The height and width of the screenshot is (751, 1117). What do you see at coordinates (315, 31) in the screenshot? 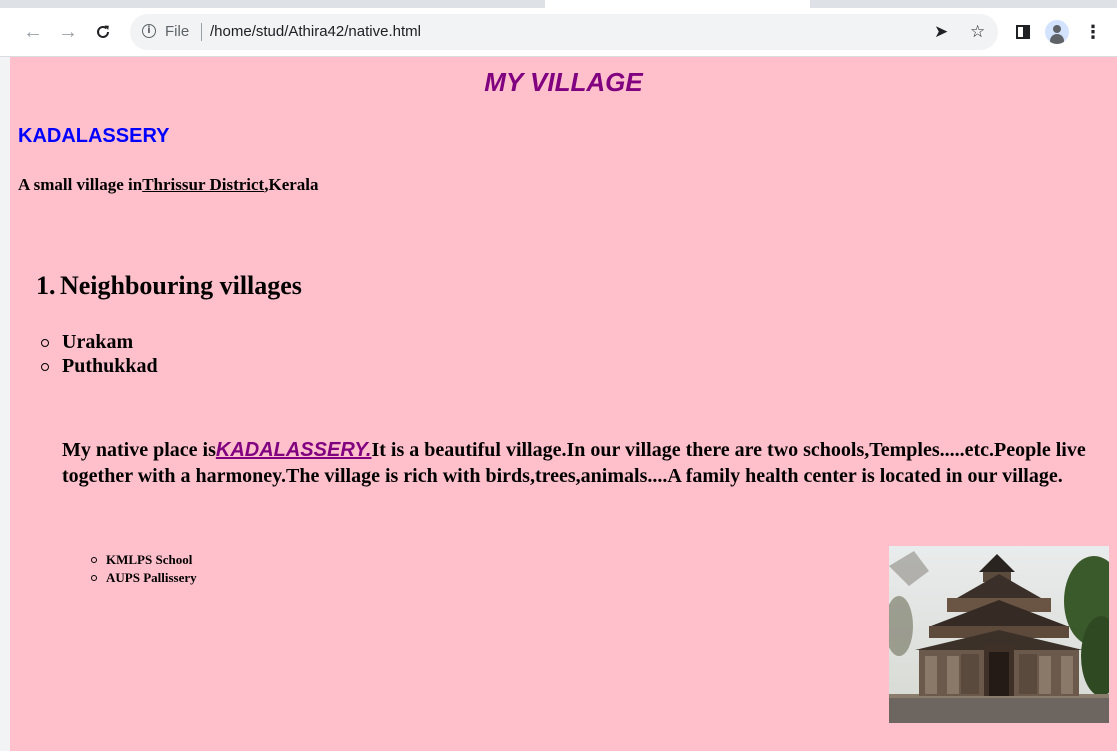
I see `url-text: /home/stud/Athira42/native.html` at bounding box center [315, 31].